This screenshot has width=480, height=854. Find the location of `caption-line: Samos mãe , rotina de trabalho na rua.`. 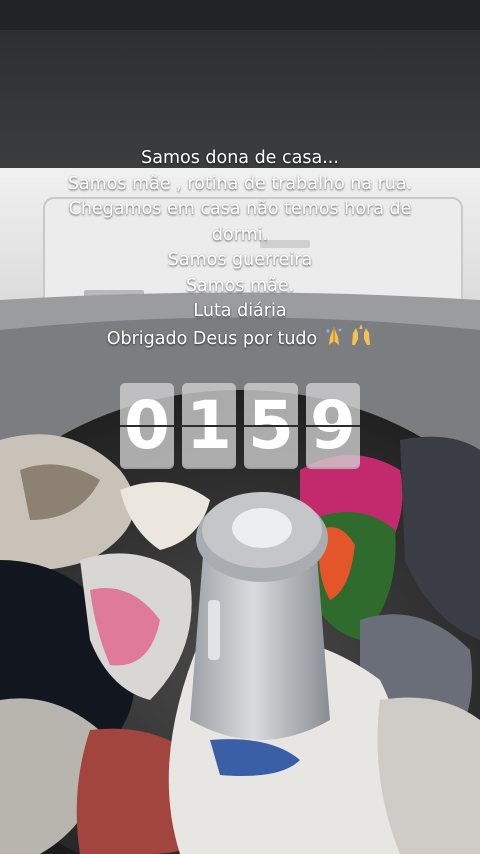

caption-line: Samos mãe , rotina de trabalho na rua. is located at coordinates (240, 183).